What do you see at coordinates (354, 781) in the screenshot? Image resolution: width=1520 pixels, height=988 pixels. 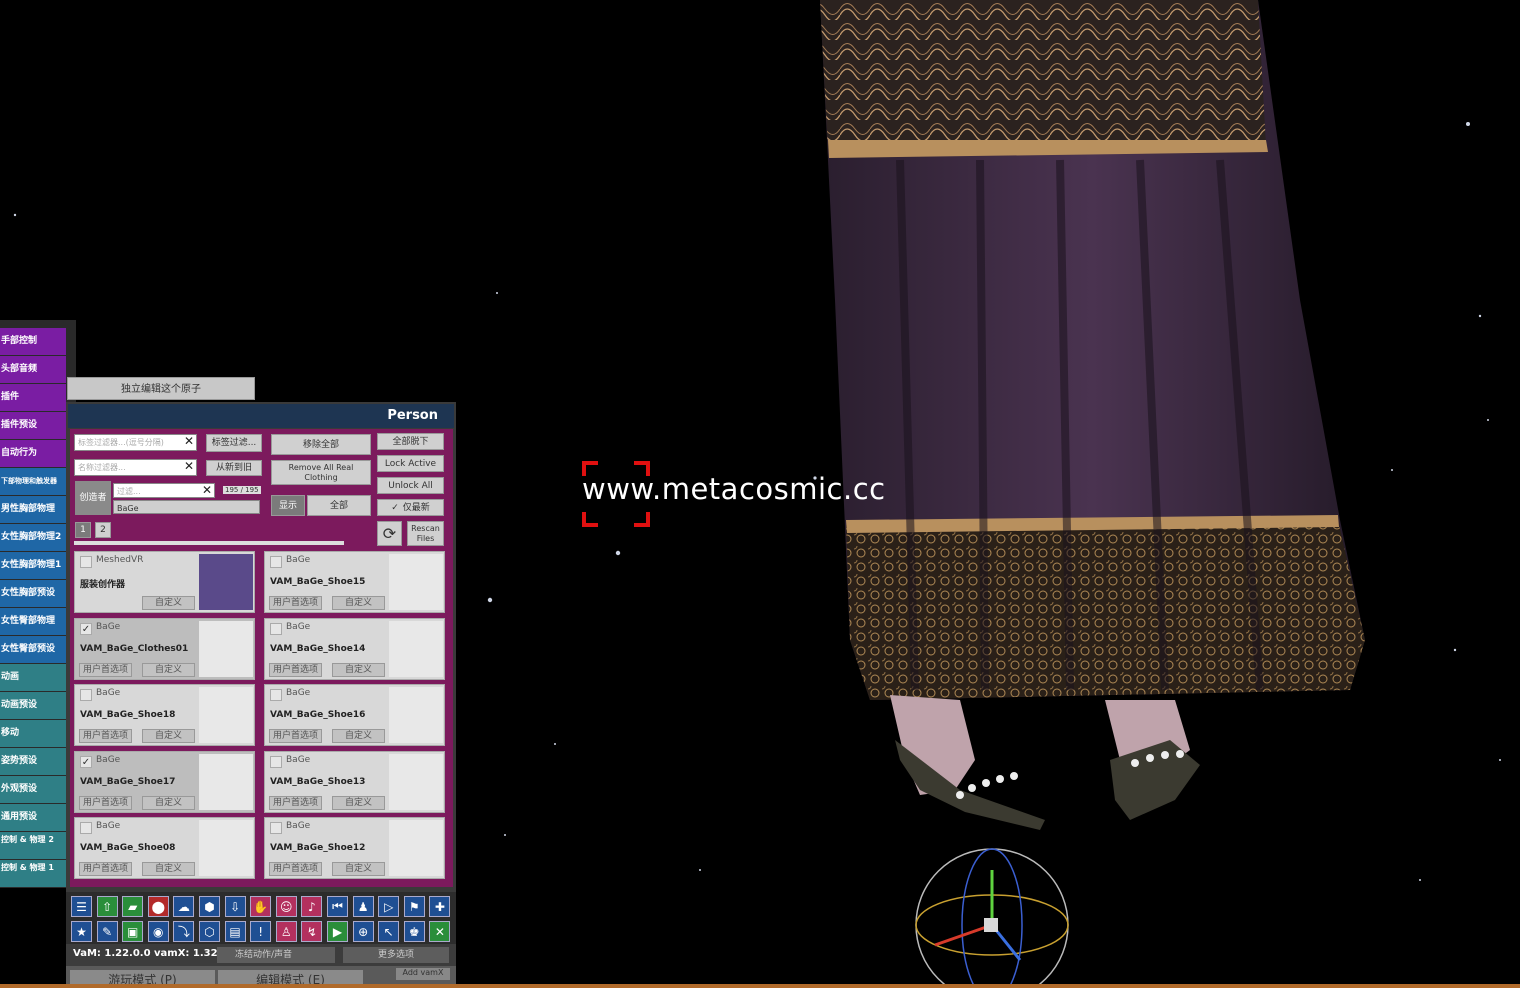 I see `clothing-item: BaGe VAM_BaGe_Shoe13 用户首选项 自定义` at bounding box center [354, 781].